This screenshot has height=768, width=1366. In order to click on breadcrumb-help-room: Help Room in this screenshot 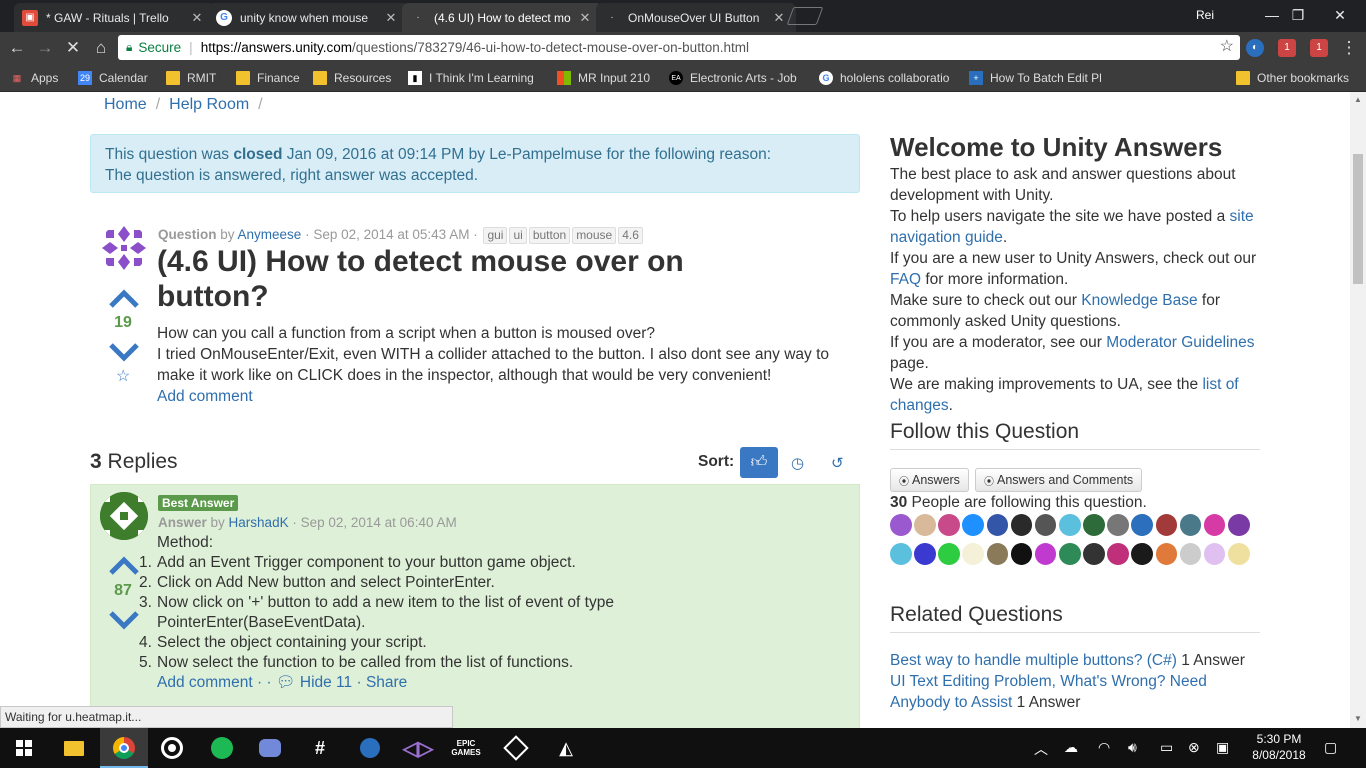, I will do `click(209, 104)`.